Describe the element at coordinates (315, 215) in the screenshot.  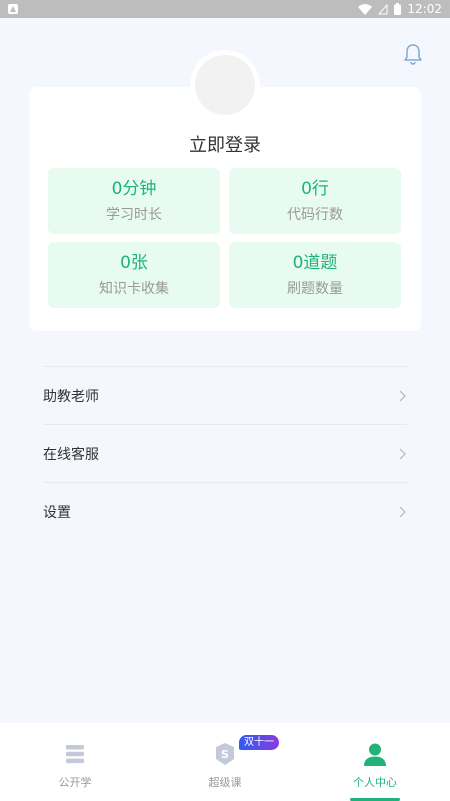
I see `stat-label: 代码行数` at that location.